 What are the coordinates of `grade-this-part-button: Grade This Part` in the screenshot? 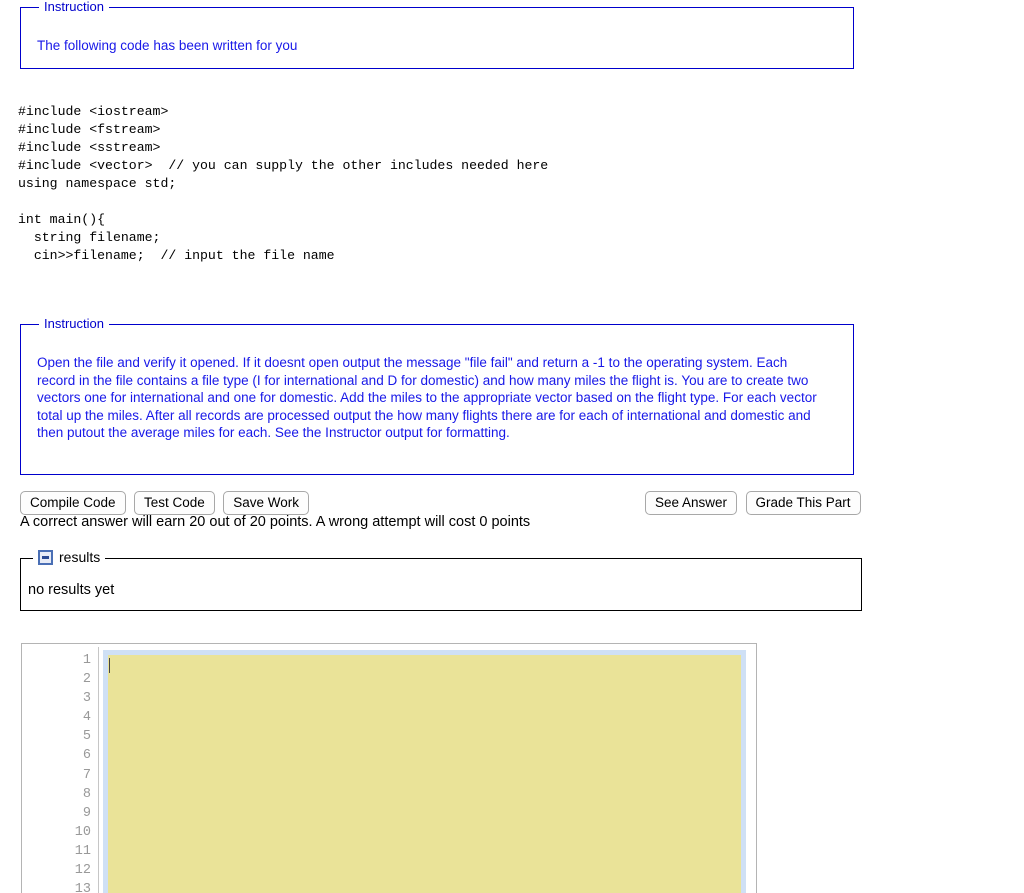 It's located at (803, 503).